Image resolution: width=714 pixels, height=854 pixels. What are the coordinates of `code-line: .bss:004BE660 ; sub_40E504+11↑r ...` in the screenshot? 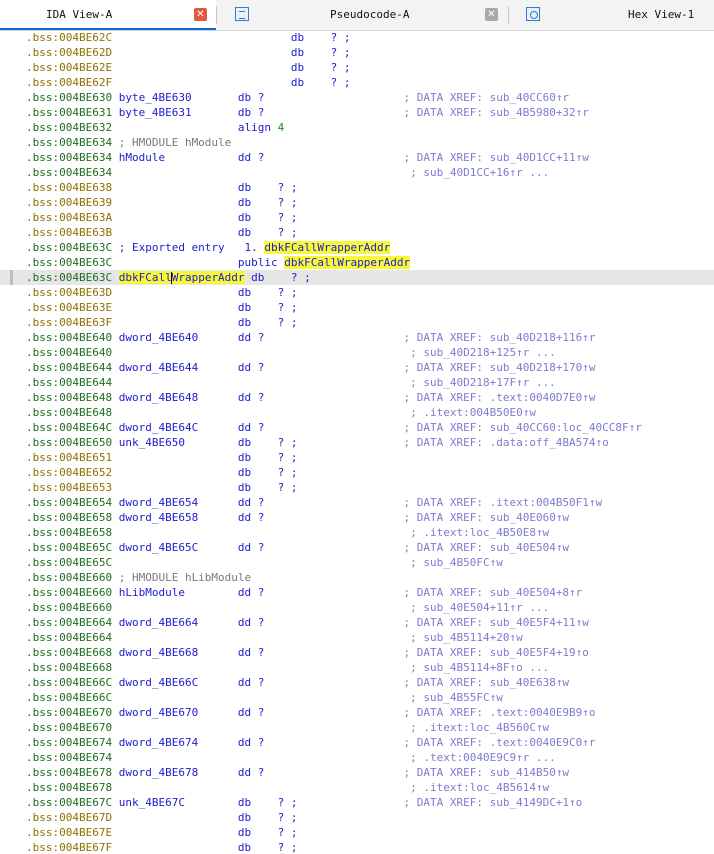 It's located at (357, 607).